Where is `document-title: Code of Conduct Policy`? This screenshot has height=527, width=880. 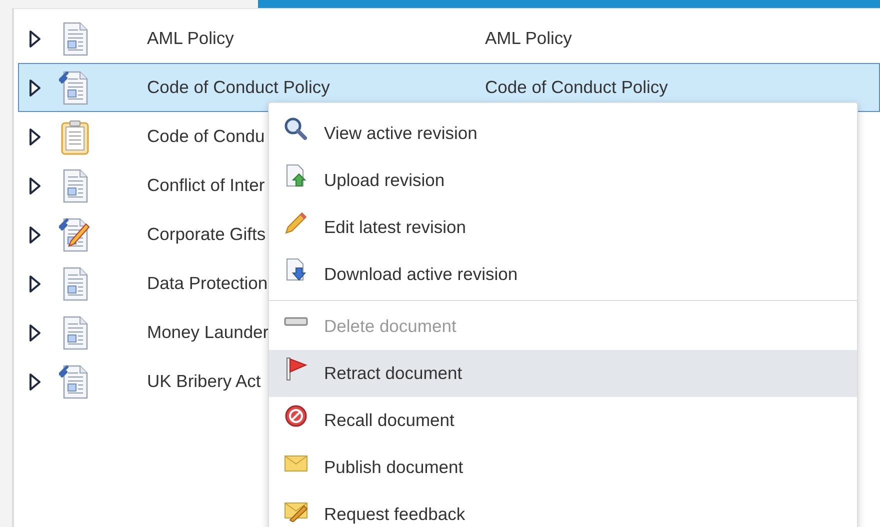
document-title: Code of Conduct Policy is located at coordinates (576, 87).